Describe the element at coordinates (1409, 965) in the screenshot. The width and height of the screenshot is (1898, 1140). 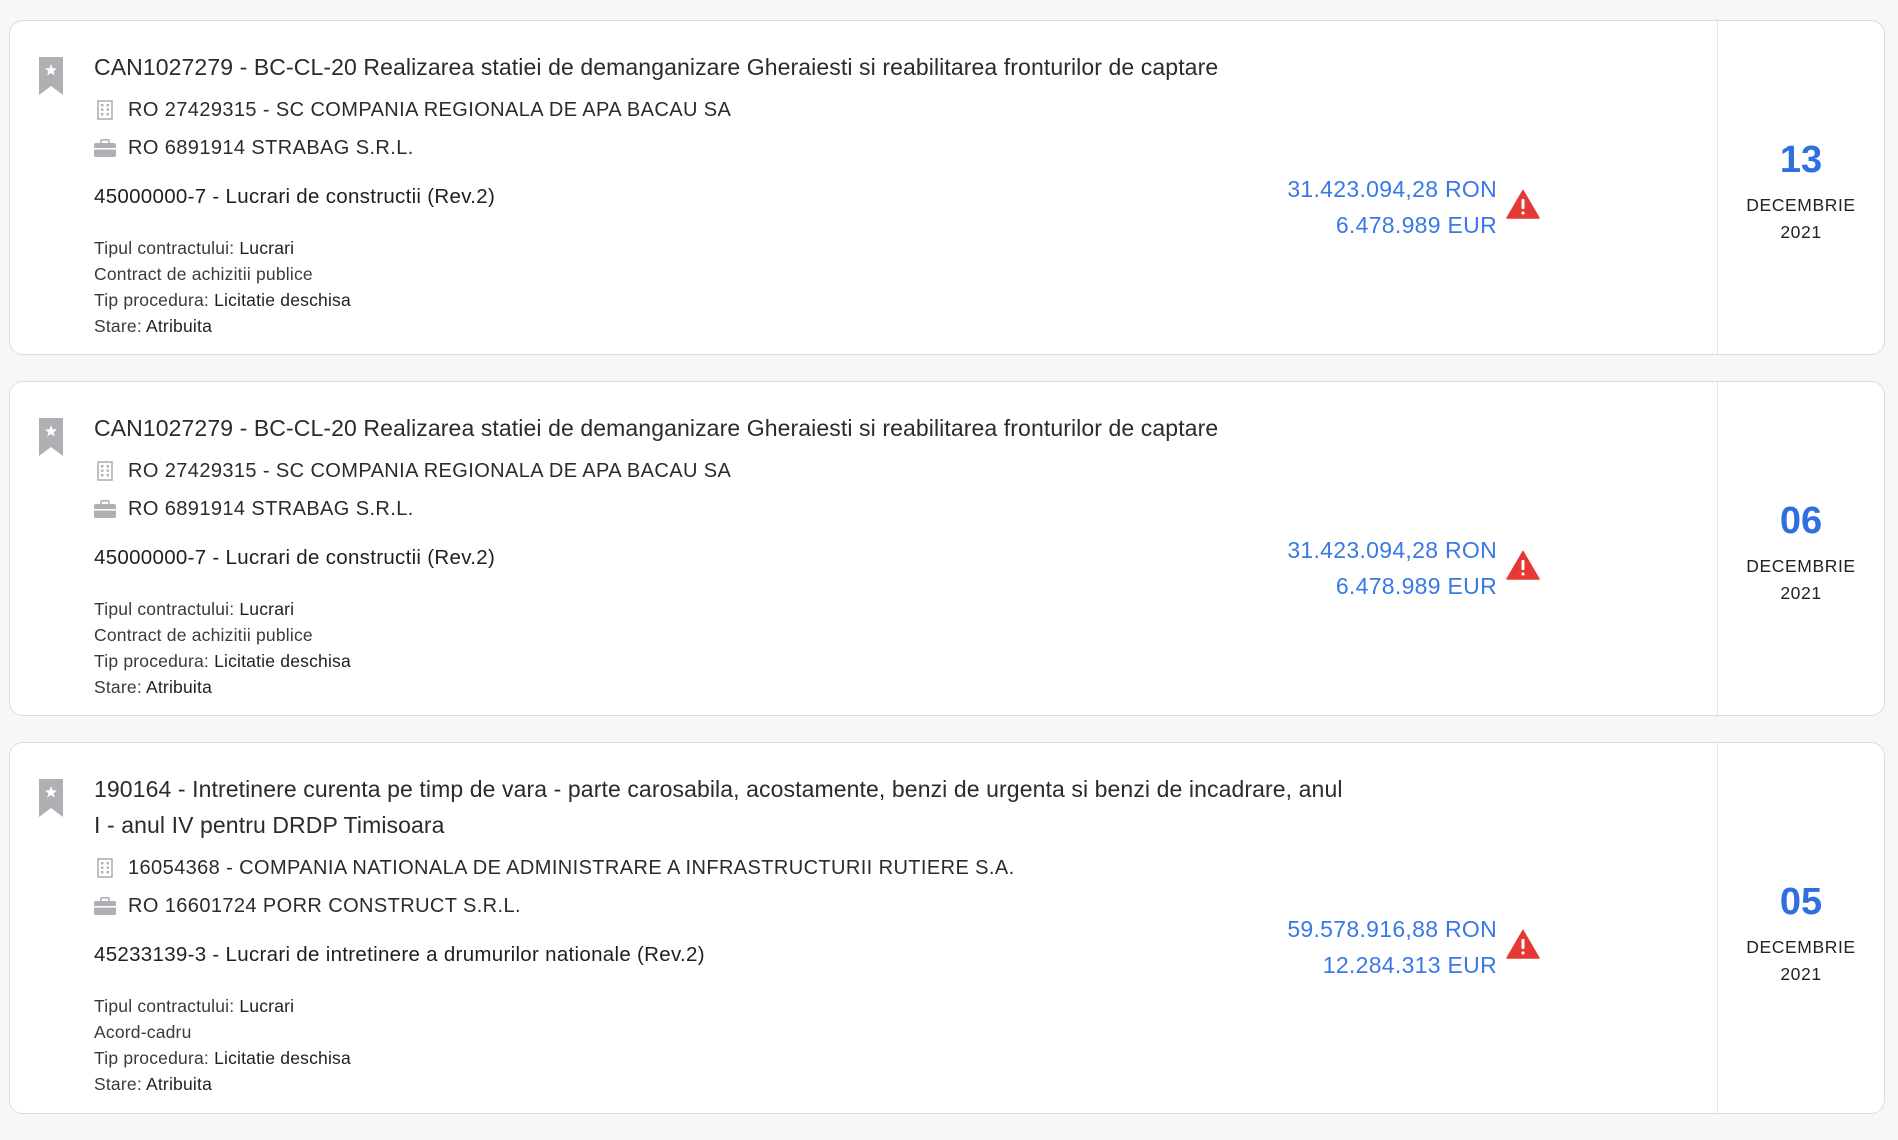
I see `value-eur: 12.284.313 EUR` at that location.